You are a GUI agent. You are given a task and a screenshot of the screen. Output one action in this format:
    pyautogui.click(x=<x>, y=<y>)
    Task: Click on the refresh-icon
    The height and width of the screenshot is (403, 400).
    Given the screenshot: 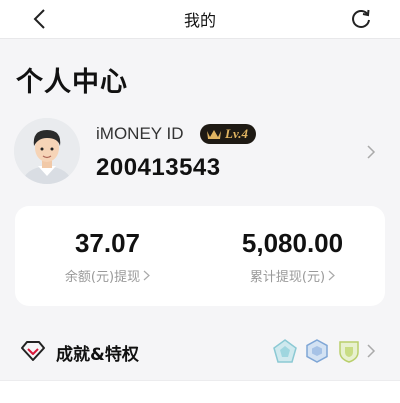 What is the action you would take?
    pyautogui.click(x=361, y=18)
    